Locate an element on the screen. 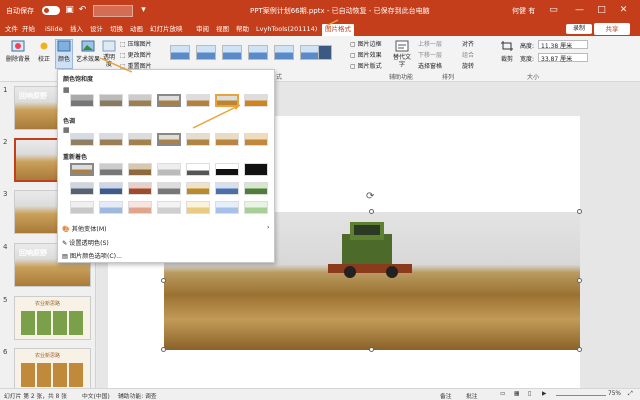 This screenshot has width=640, height=400. slideshow-icon: ▶ is located at coordinates (544, 394).